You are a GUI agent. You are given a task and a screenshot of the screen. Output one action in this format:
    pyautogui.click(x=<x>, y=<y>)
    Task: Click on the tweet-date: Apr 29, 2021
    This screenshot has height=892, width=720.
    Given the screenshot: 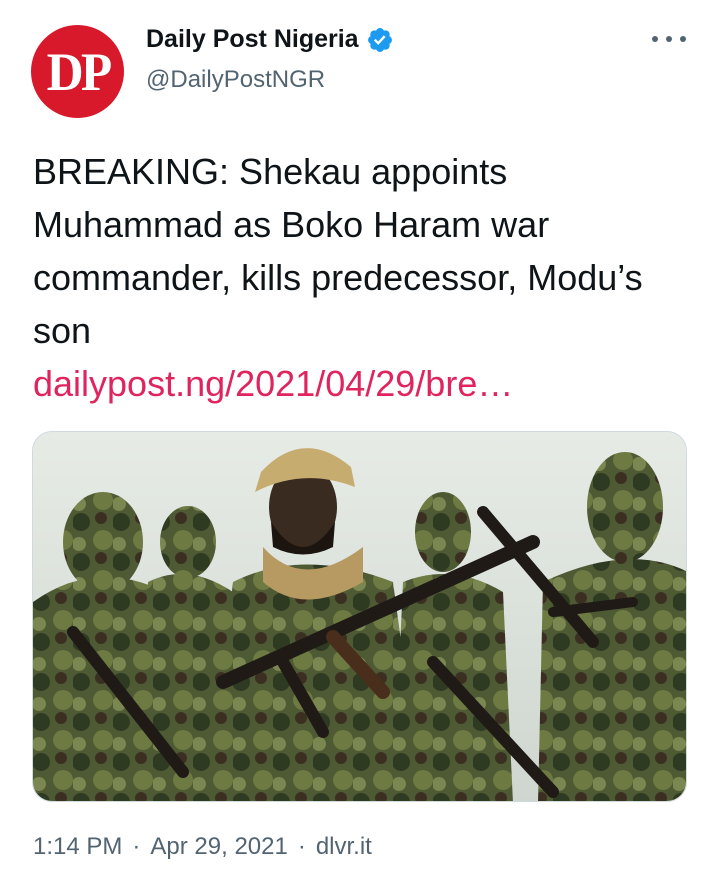 What is the action you would take?
    pyautogui.click(x=218, y=847)
    